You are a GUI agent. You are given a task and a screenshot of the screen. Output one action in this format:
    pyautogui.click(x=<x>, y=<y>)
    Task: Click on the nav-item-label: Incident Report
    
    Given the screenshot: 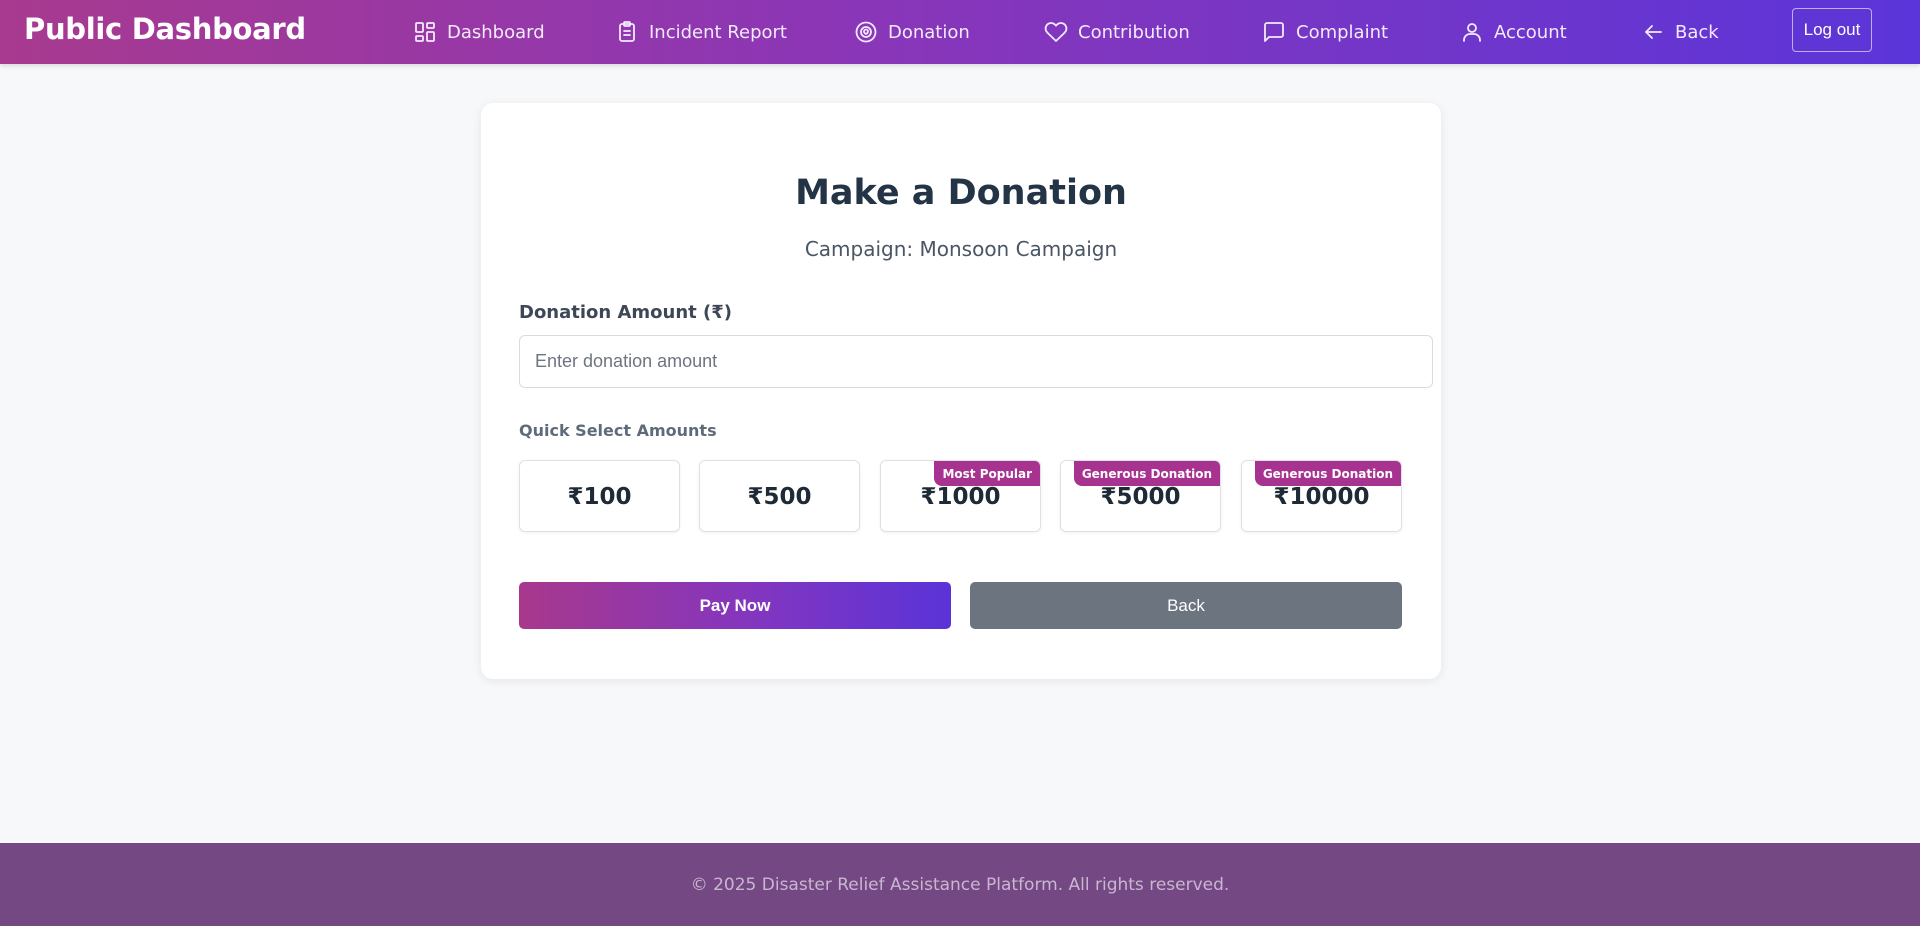 What is the action you would take?
    pyautogui.click(x=718, y=32)
    